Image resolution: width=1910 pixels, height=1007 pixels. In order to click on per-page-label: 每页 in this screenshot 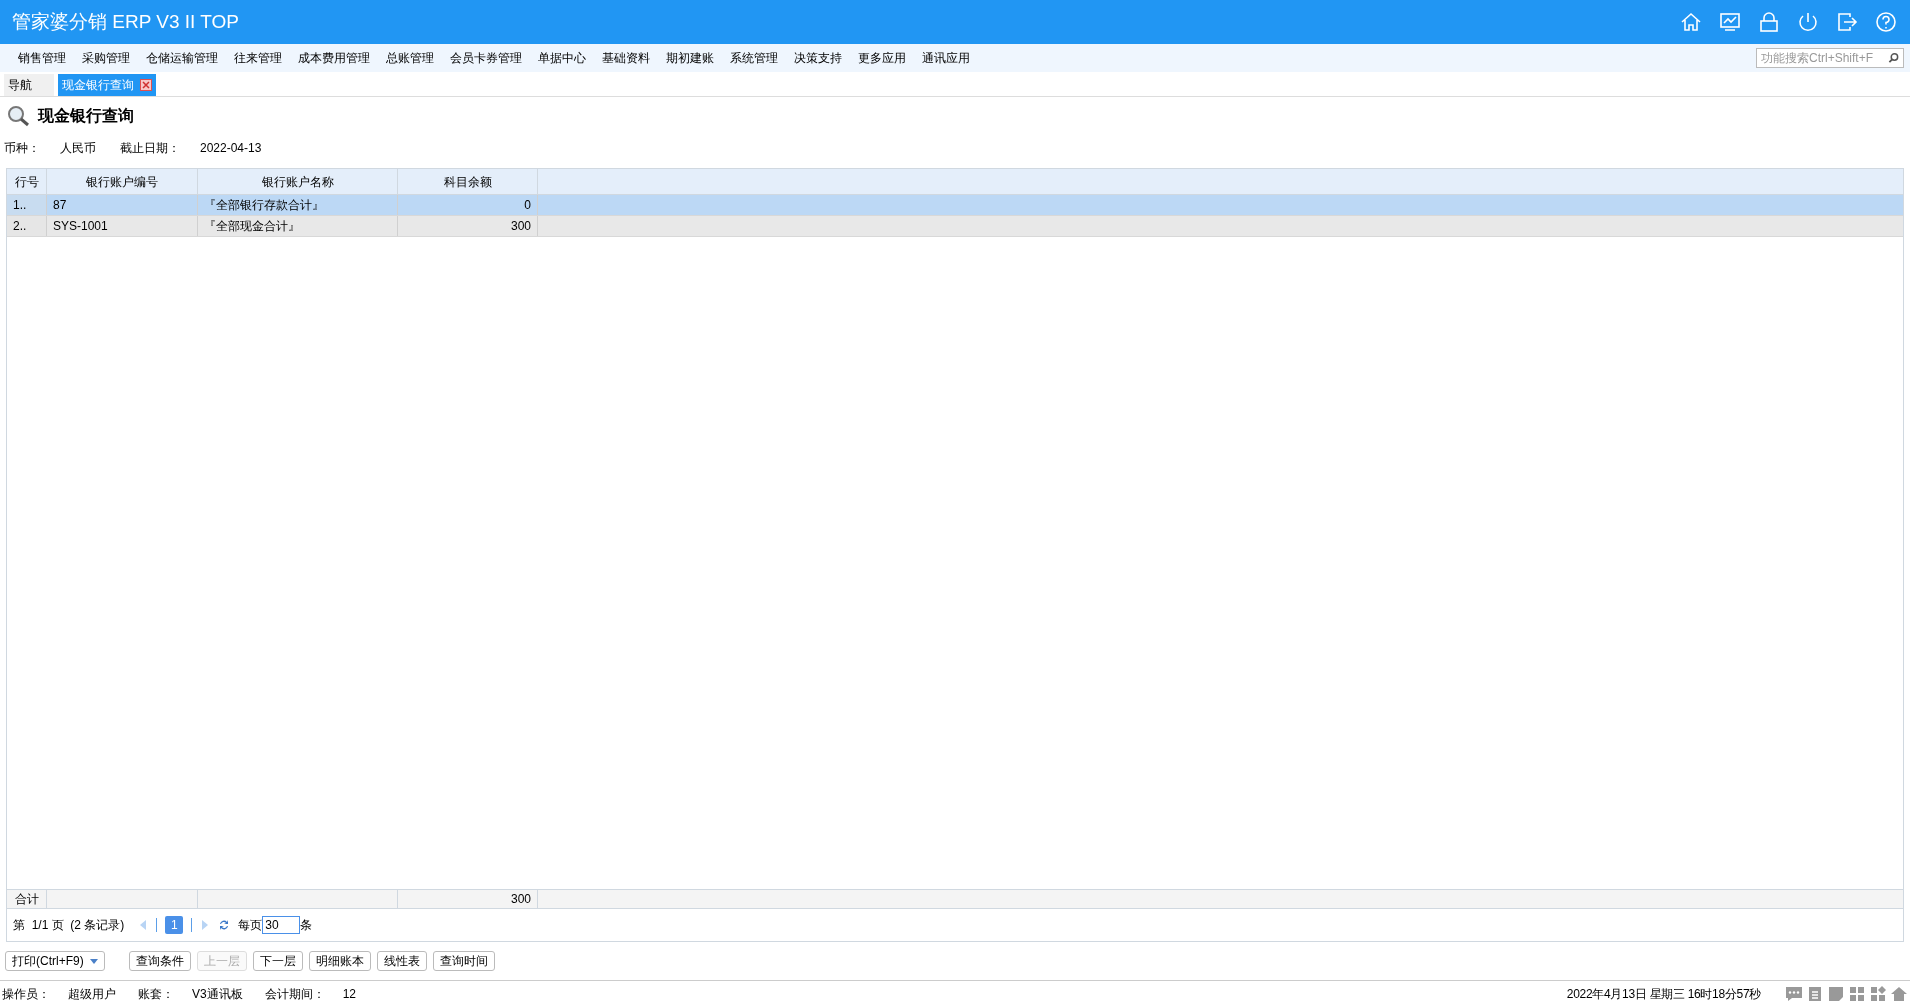, I will do `click(250, 925)`.